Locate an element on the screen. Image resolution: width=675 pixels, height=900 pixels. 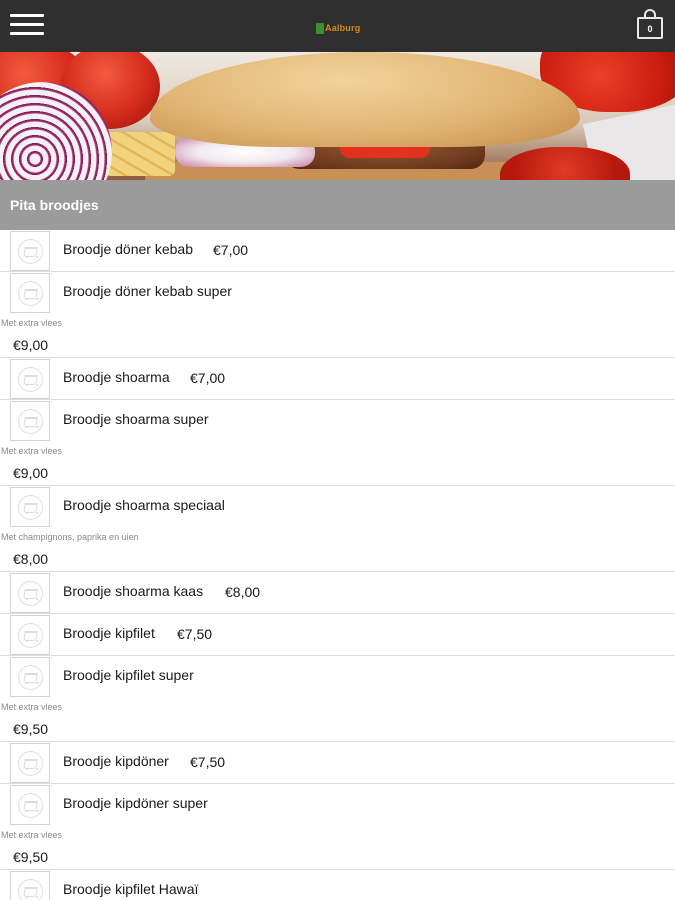
menu-item: Broodje shoarma €7,00 is located at coordinates (337, 379).